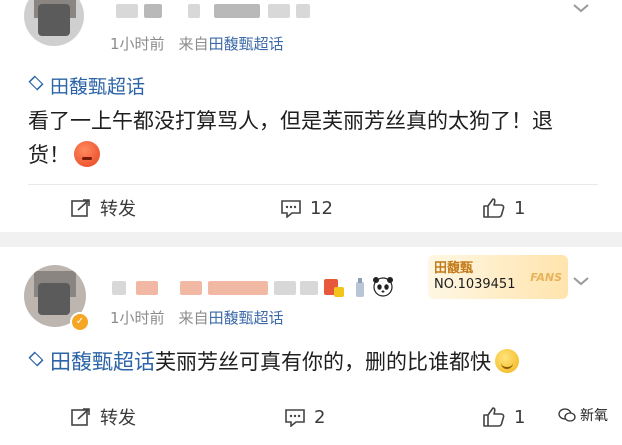 The image size is (622, 445). Describe the element at coordinates (383, 287) in the screenshot. I see `panda-icon` at that location.